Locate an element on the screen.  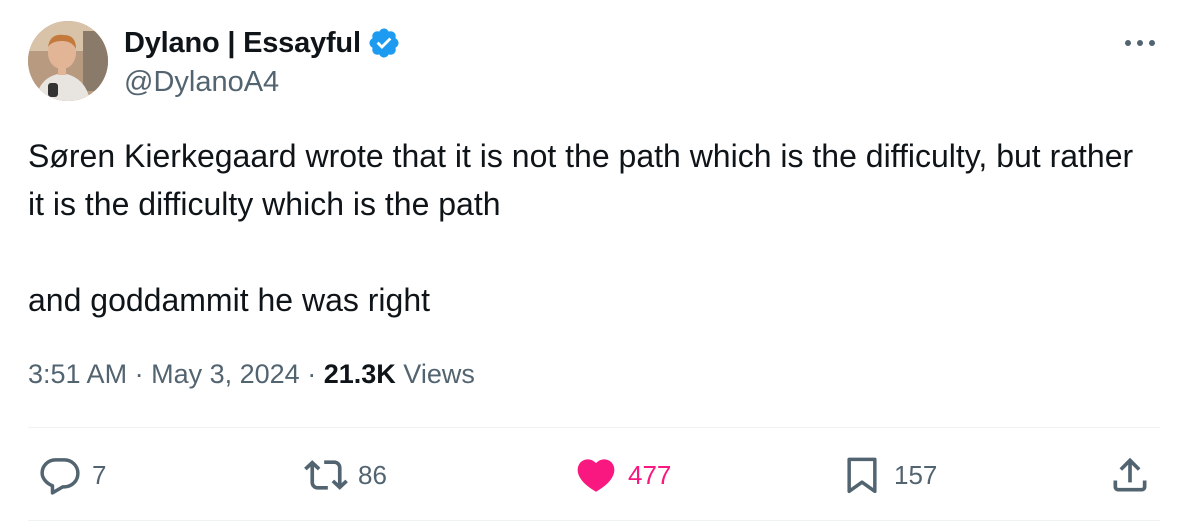
avatar is located at coordinates (68, 61).